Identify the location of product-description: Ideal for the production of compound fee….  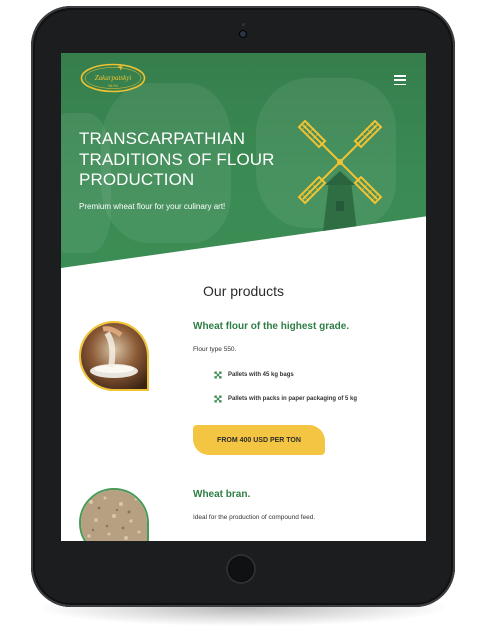
(254, 517).